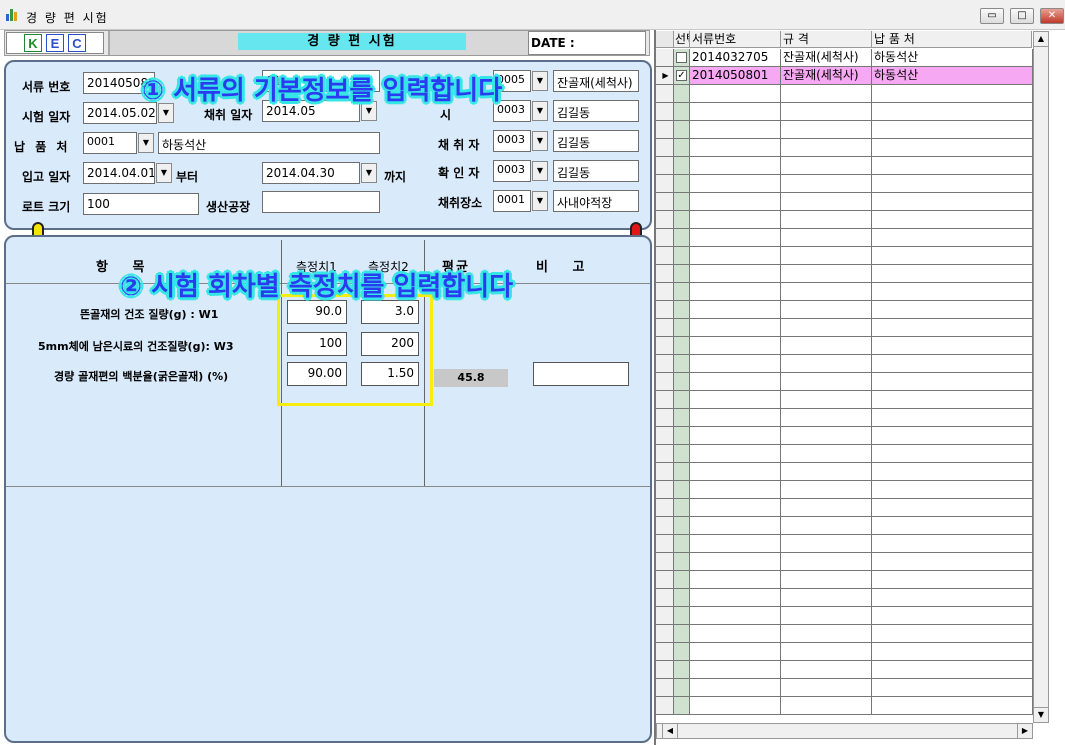 This screenshot has height=745, width=1065. I want to click on minimize-button: ▭, so click(992, 16).